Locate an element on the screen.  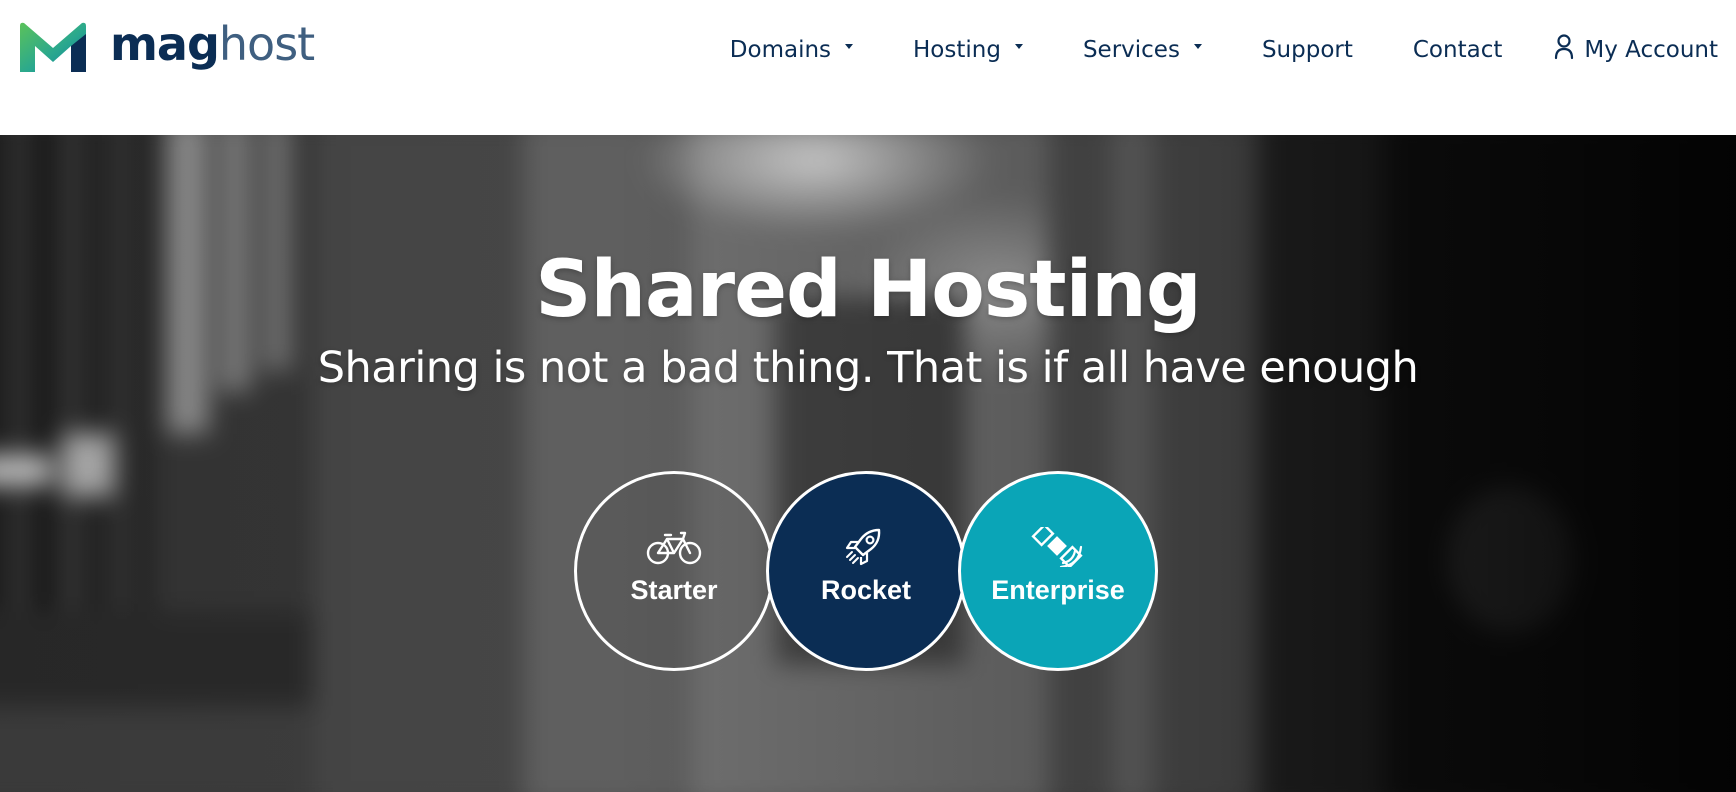
nav-label-hosting: Hosting is located at coordinates (957, 50).